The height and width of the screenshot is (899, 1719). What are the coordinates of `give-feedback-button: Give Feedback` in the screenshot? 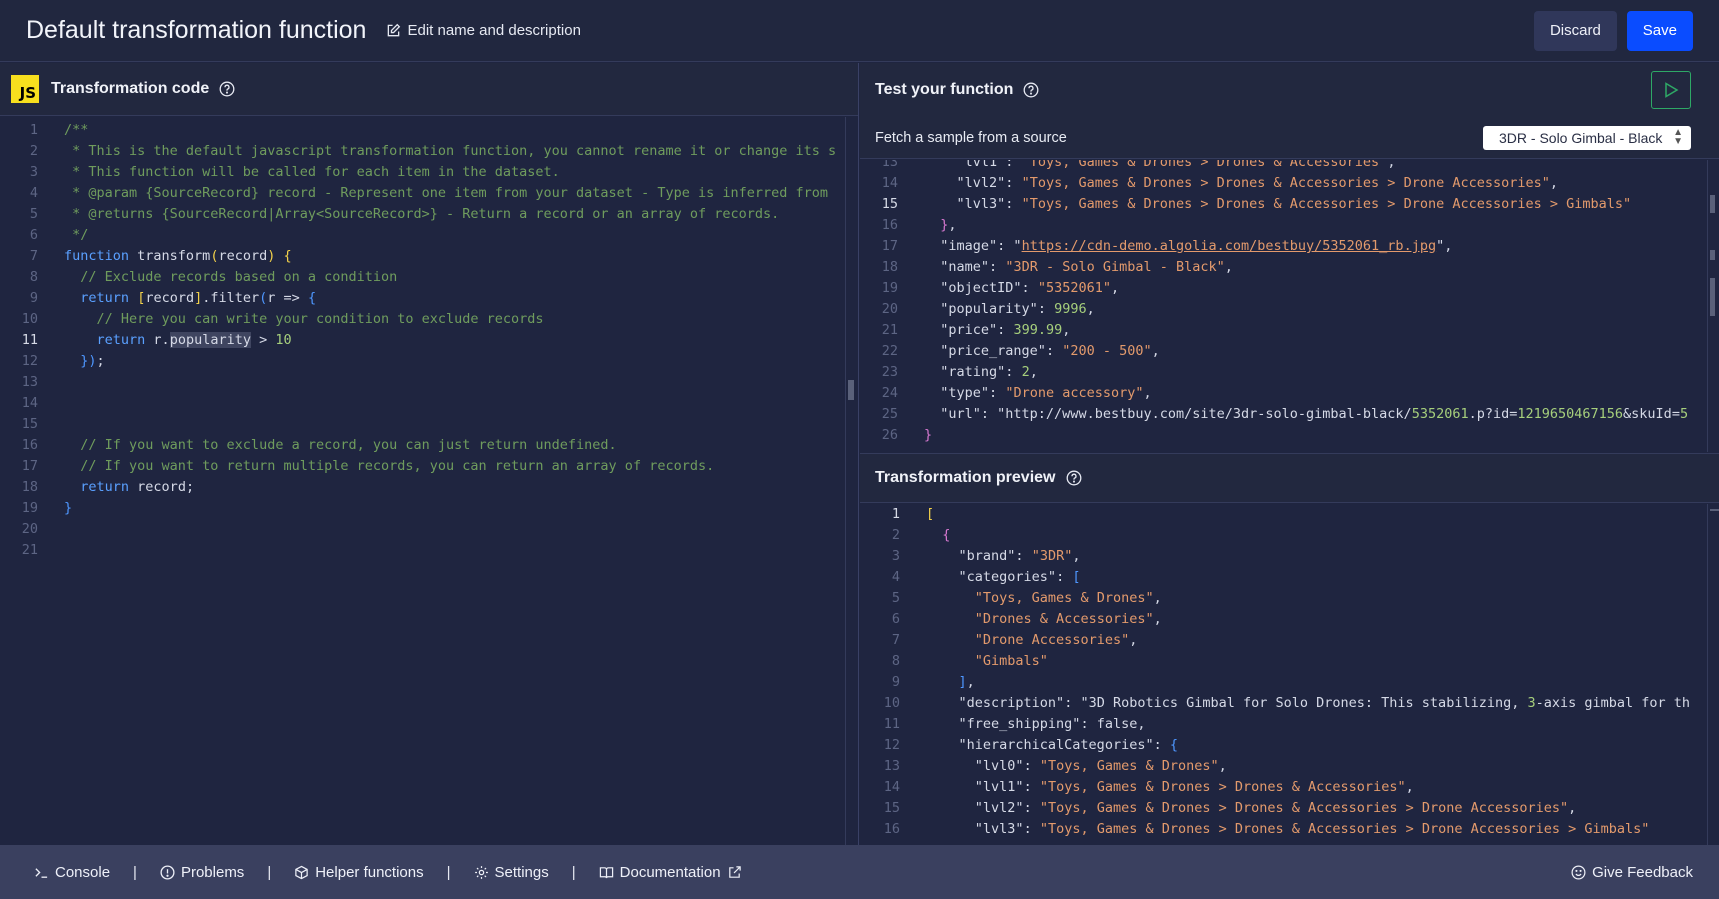 It's located at (1632, 872).